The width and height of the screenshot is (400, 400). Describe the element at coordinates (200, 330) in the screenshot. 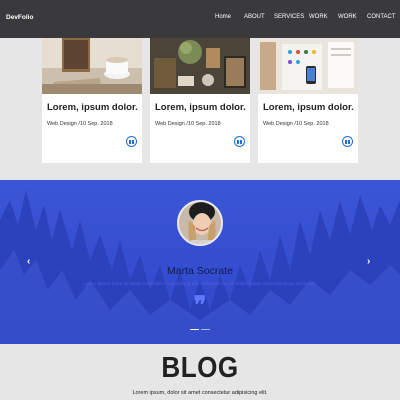

I see `carousel-indicators` at that location.